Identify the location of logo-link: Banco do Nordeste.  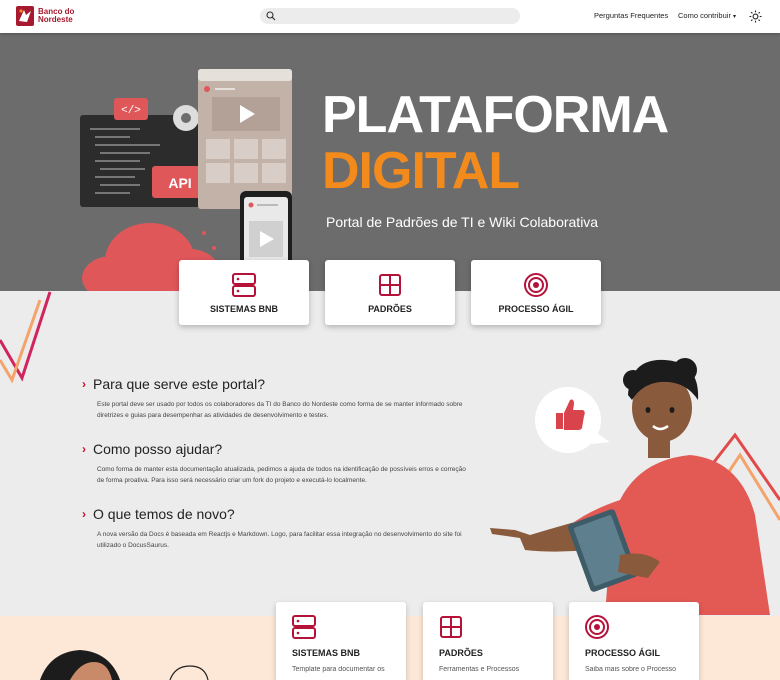
(45, 16).